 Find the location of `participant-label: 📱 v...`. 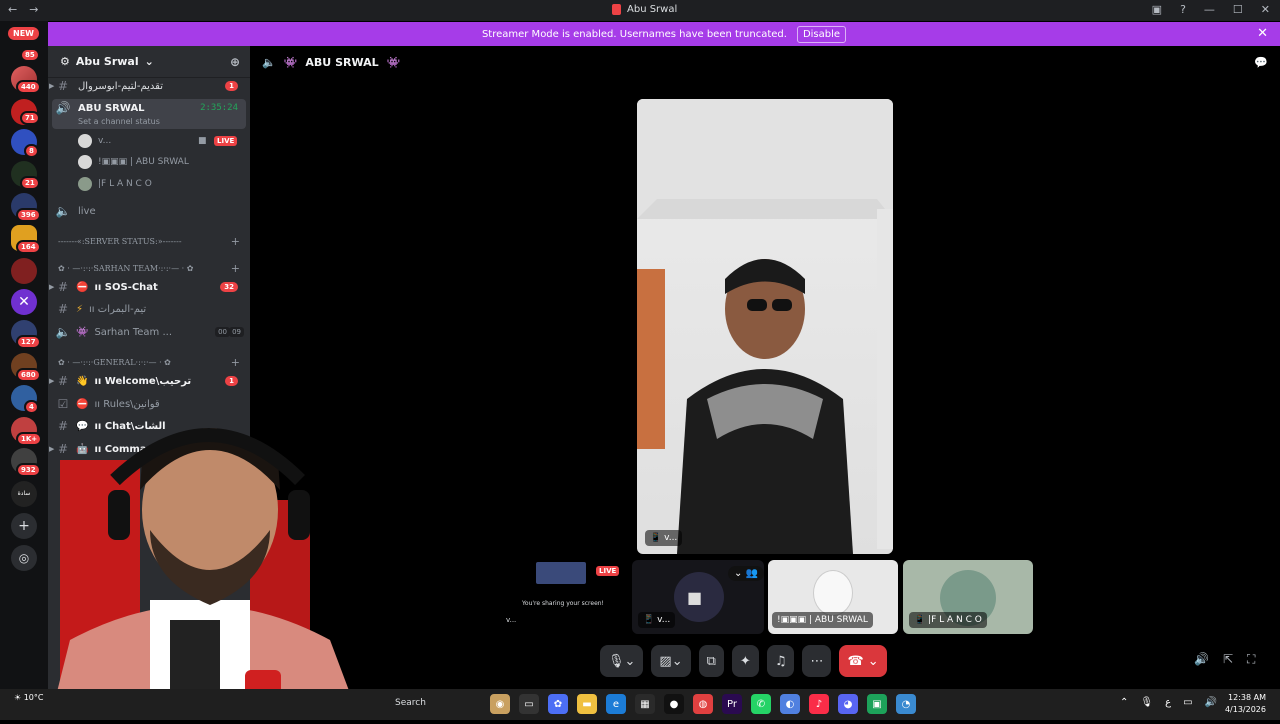

participant-label: 📱 v... is located at coordinates (657, 620).